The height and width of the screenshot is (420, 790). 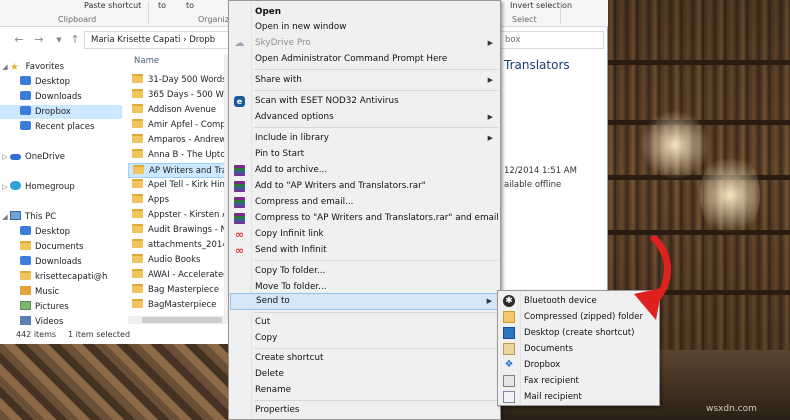 What do you see at coordinates (239, 101) in the screenshot?
I see `eset-icon: e` at bounding box center [239, 101].